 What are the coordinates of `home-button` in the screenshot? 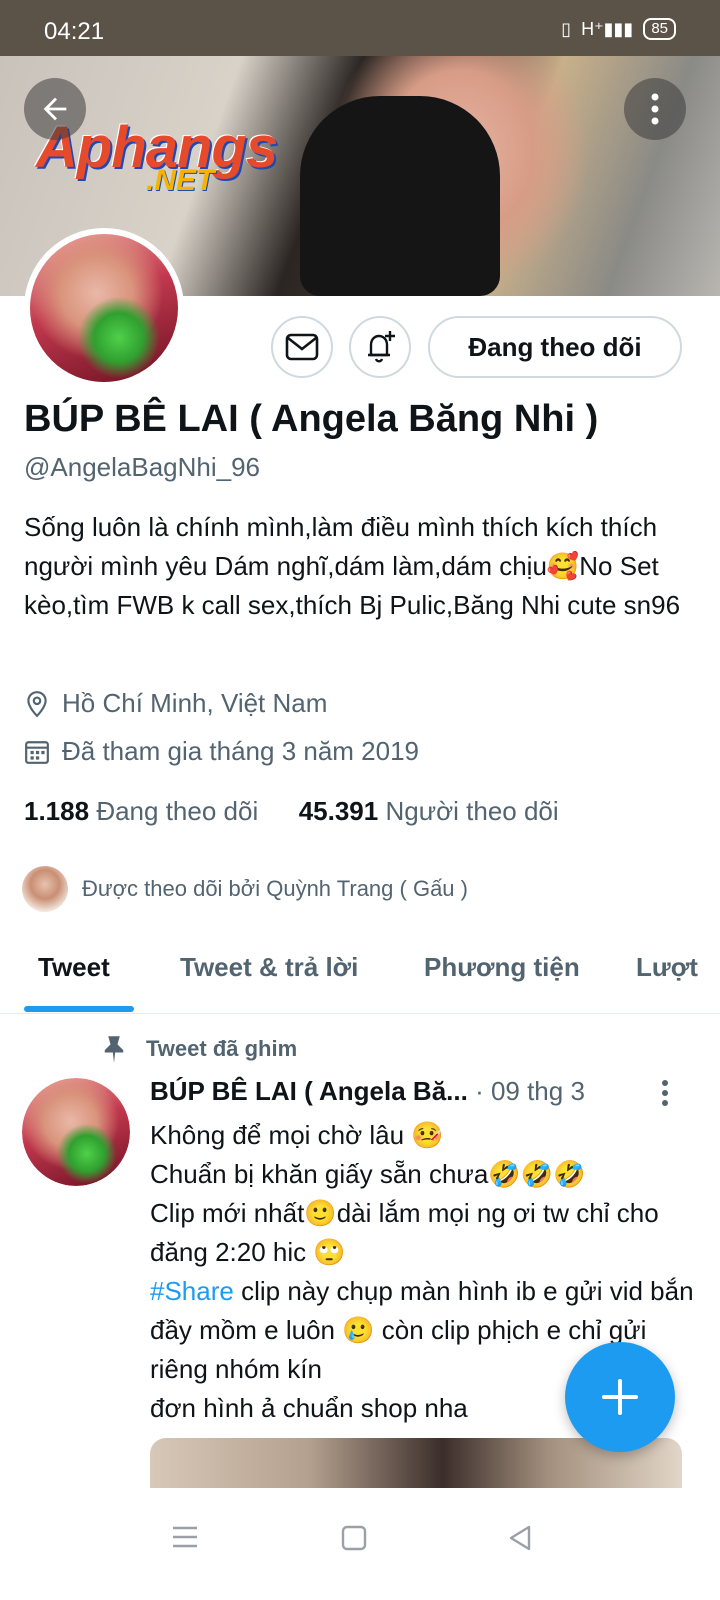 It's located at (354, 1540).